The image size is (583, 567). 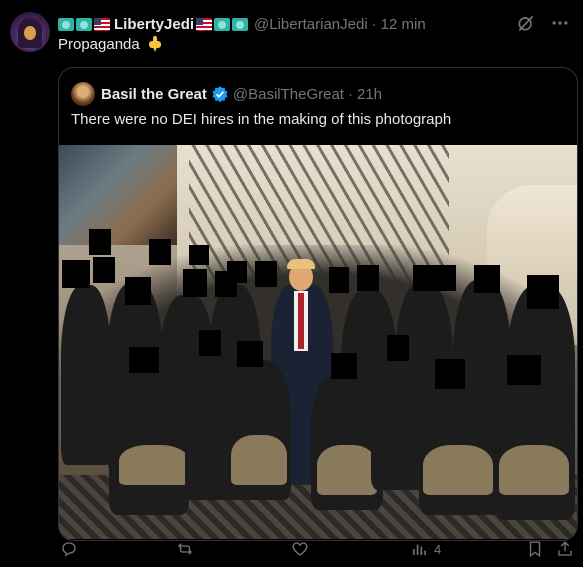 What do you see at coordinates (301, 321) in the screenshot?
I see `photo-tie` at bounding box center [301, 321].